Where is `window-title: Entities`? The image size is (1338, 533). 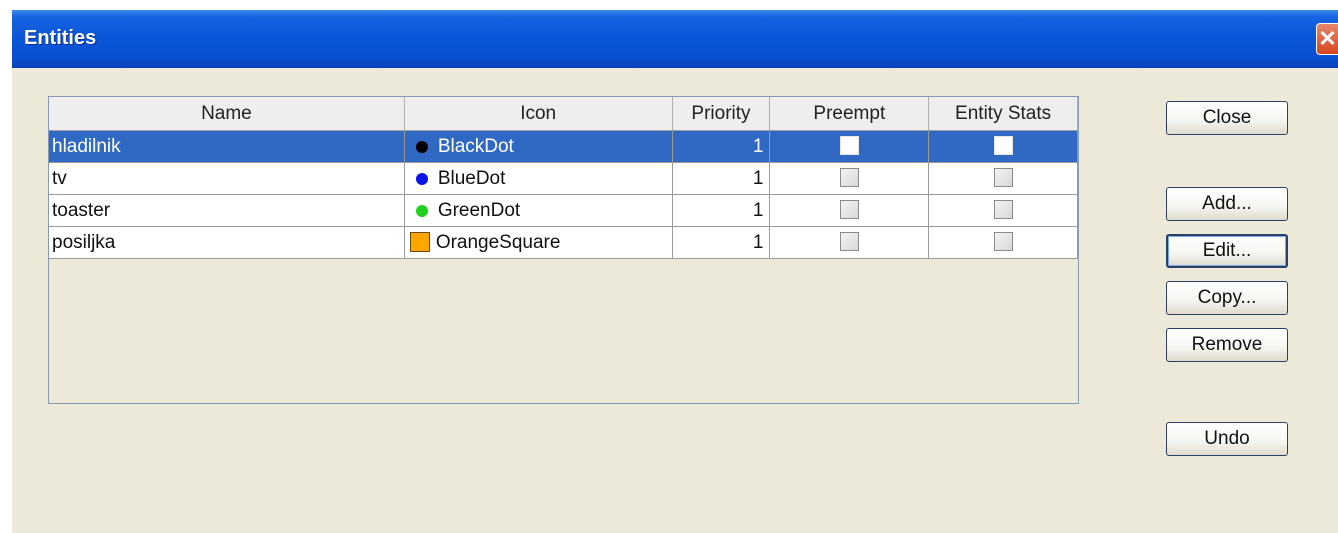
window-title: Entities is located at coordinates (60, 38).